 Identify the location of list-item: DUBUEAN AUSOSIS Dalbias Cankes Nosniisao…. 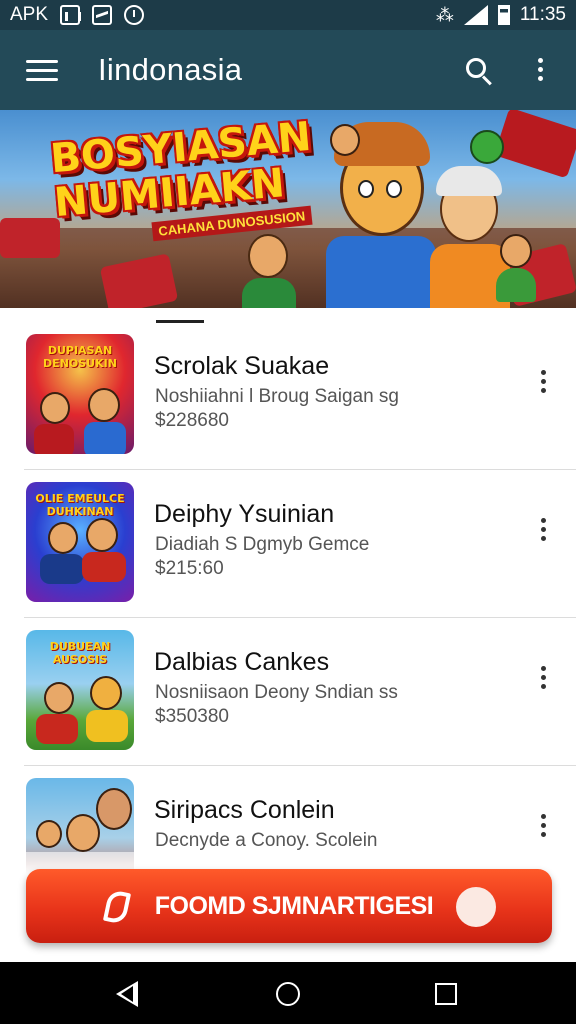
(300, 692).